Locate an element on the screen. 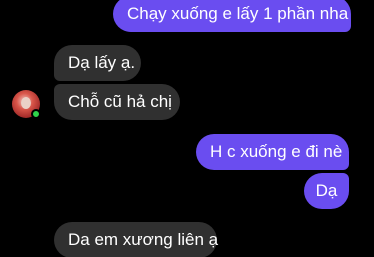 The height and width of the screenshot is (257, 374). outgoing-message-bubble: H c xuống e đi nè is located at coordinates (272, 152).